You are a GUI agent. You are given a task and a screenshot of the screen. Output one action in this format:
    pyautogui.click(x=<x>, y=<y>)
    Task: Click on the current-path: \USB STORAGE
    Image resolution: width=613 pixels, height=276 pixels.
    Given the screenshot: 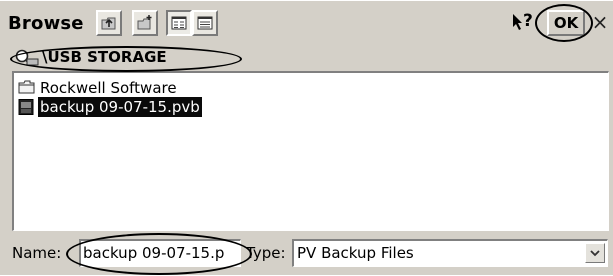 What is the action you would take?
    pyautogui.click(x=104, y=57)
    